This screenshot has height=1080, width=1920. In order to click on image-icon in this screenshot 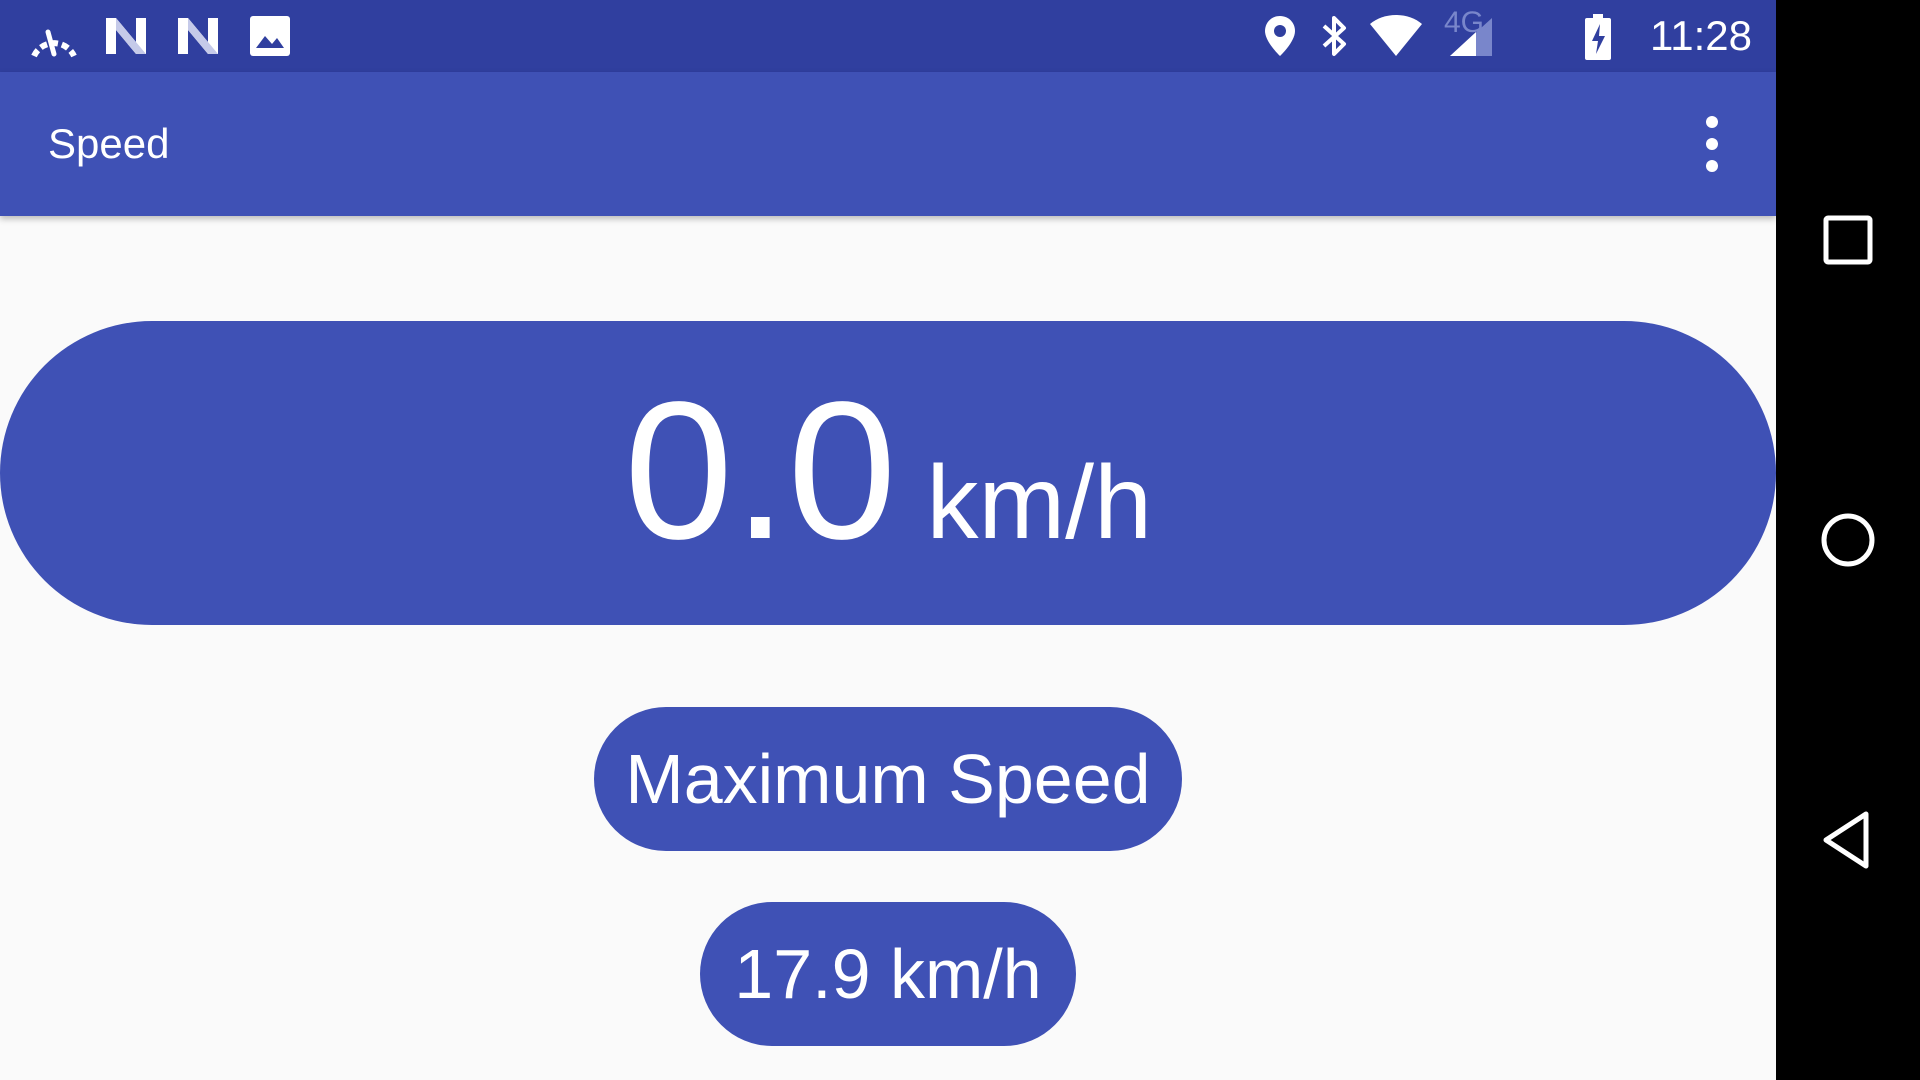, I will do `click(270, 36)`.